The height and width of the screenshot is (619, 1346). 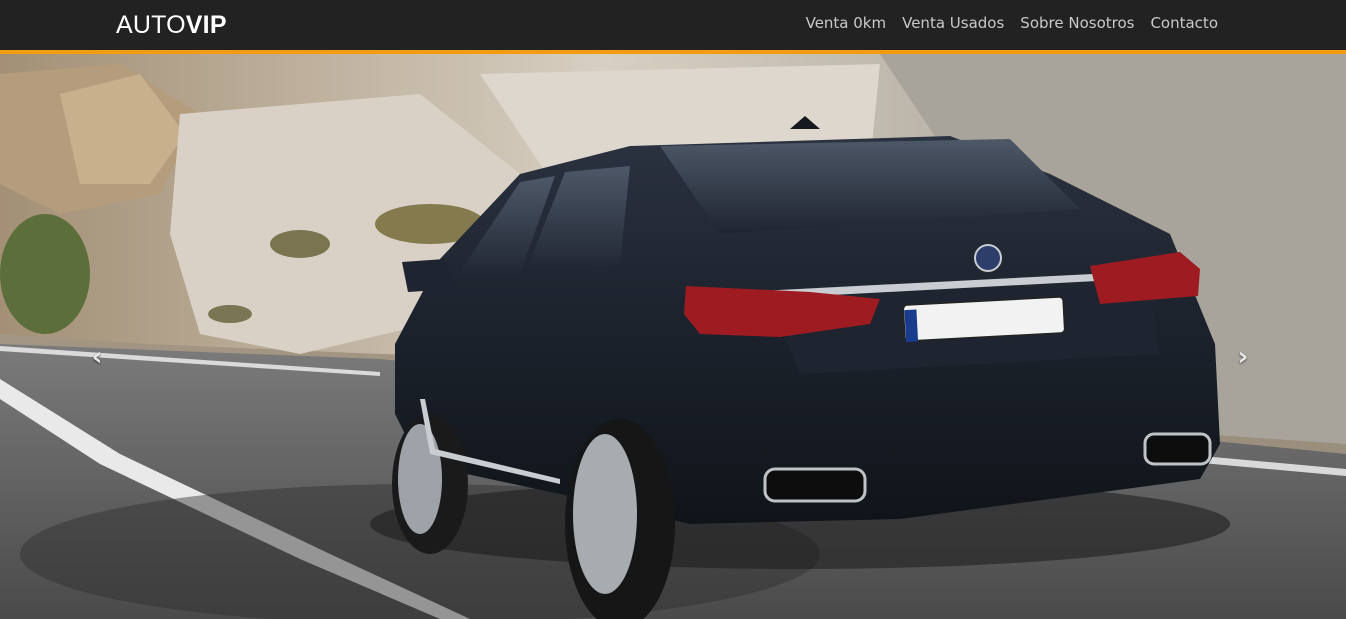 What do you see at coordinates (953, 23) in the screenshot?
I see `nav-link-venta-usados: Venta Usados` at bounding box center [953, 23].